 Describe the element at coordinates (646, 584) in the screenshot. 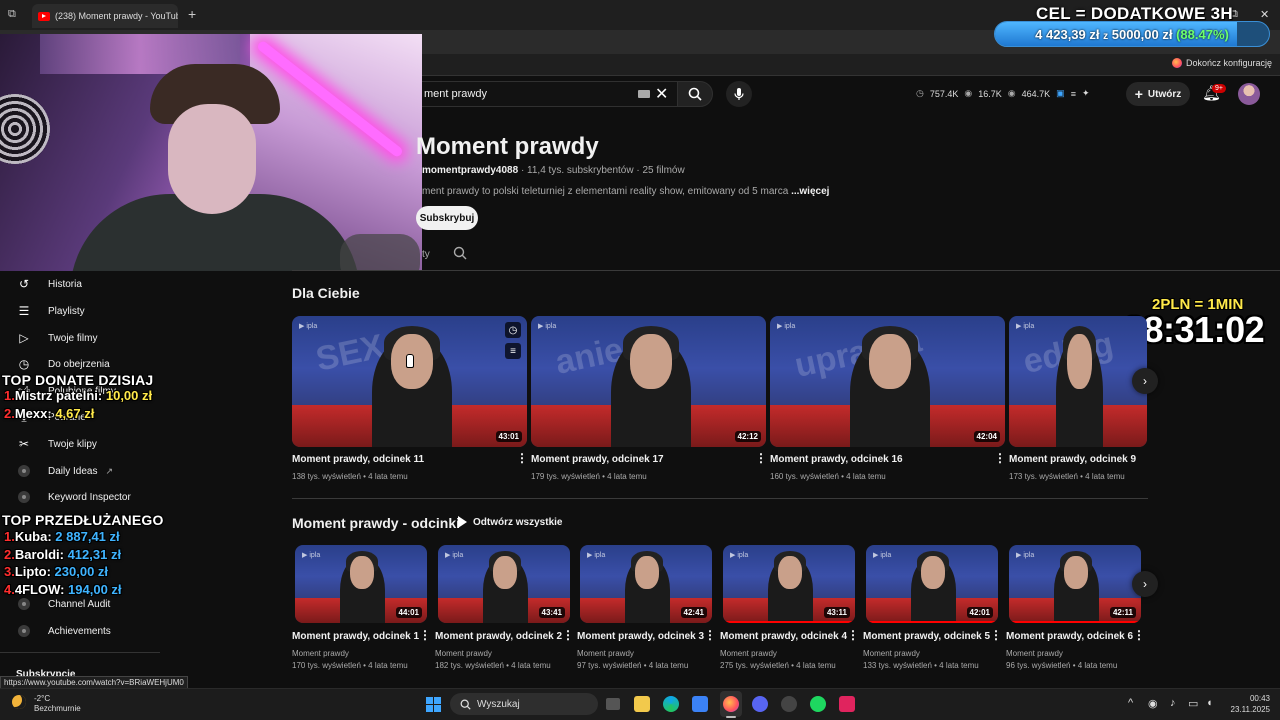

I see `video-thumbnail: ▶ ipla 42:41` at that location.